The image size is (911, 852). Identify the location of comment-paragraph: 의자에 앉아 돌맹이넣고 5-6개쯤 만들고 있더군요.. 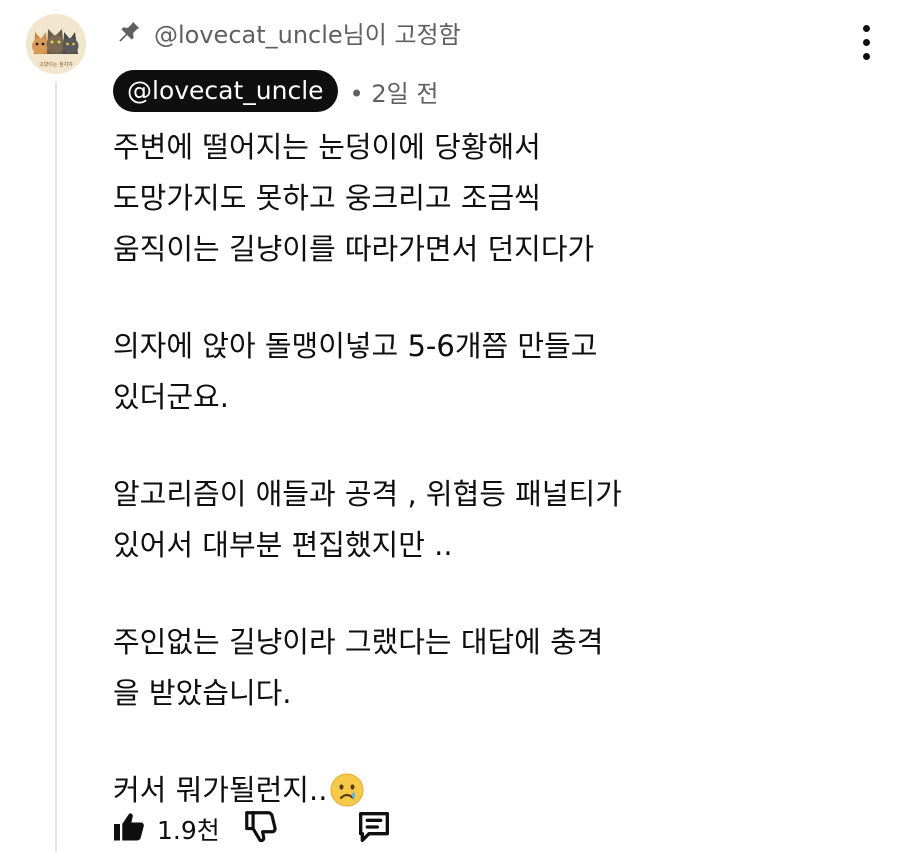
(463, 372).